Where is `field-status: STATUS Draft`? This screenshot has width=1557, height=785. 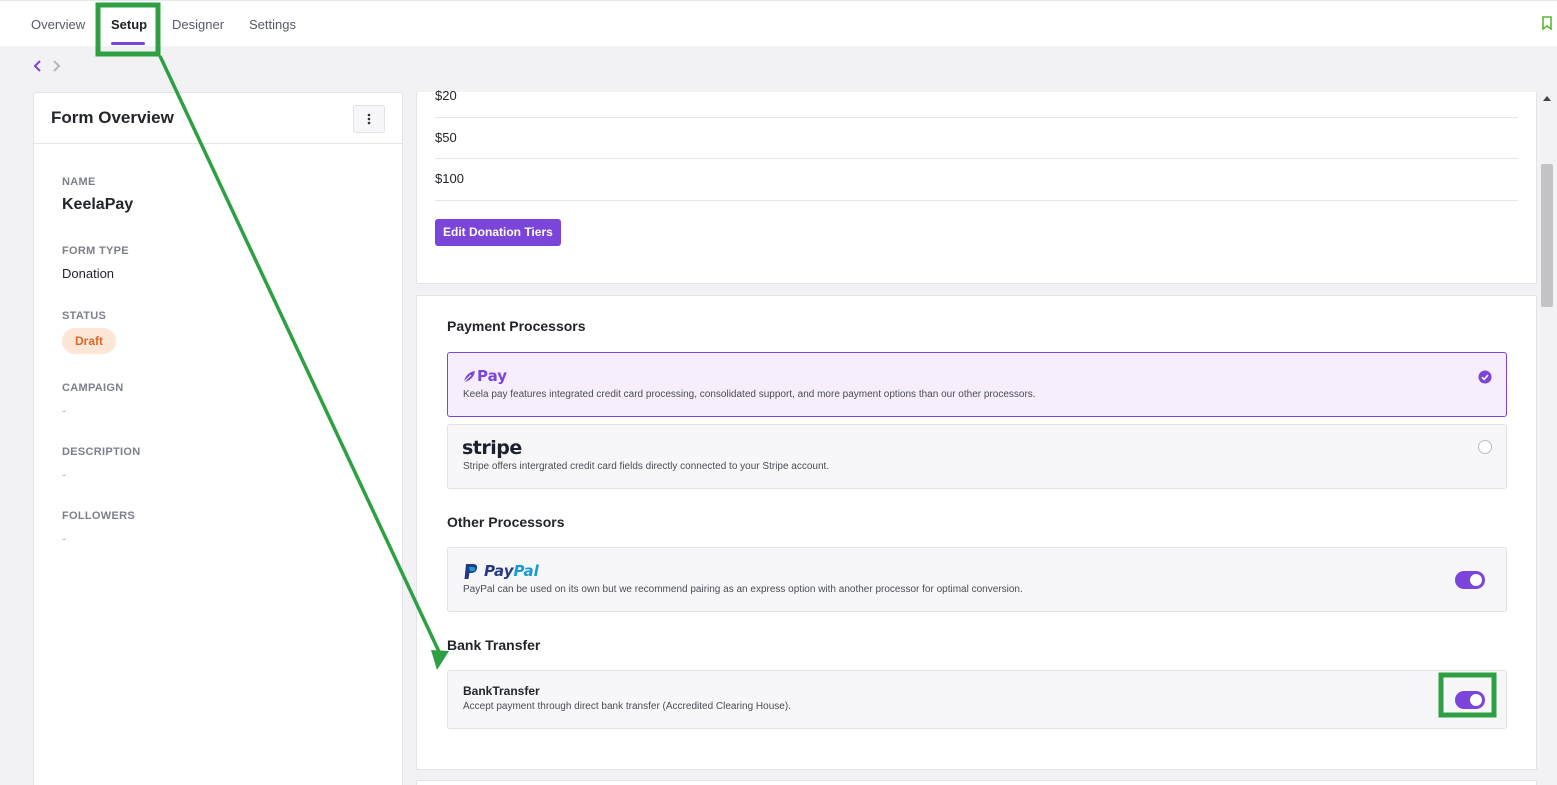
field-status: STATUS Draft is located at coordinates (89, 332).